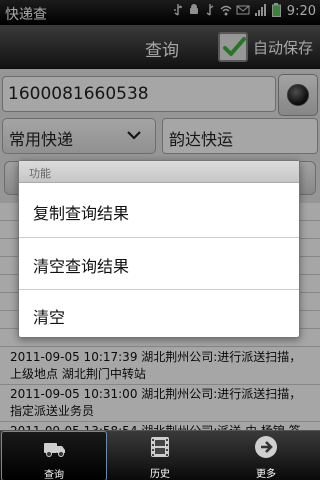 The height and width of the screenshot is (480, 320). Describe the element at coordinates (159, 172) in the screenshot. I see `context-menu-header: 功能` at that location.